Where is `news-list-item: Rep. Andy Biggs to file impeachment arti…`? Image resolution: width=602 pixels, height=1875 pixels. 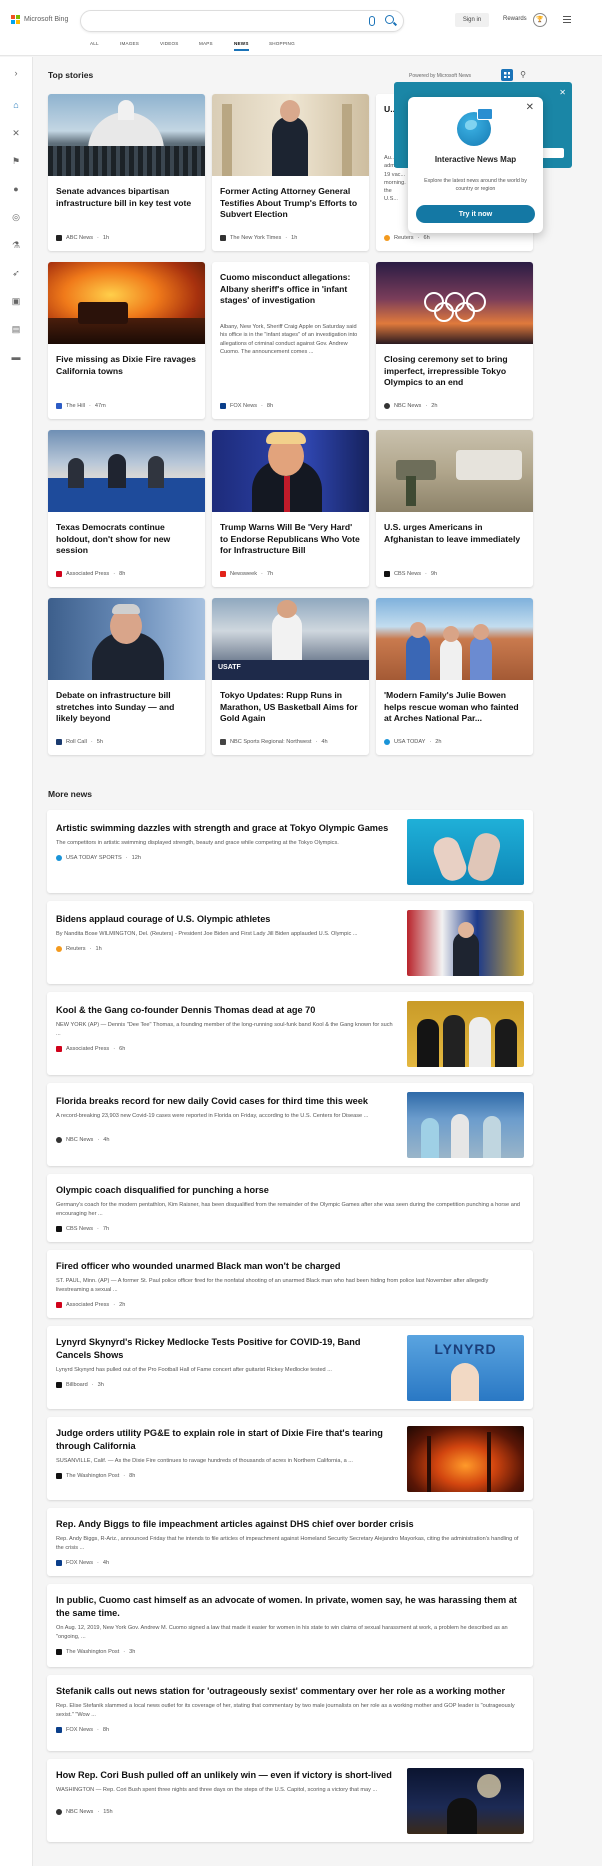
news-list-item: Rep. Andy Biggs to file impeachment arti… is located at coordinates (290, 1542).